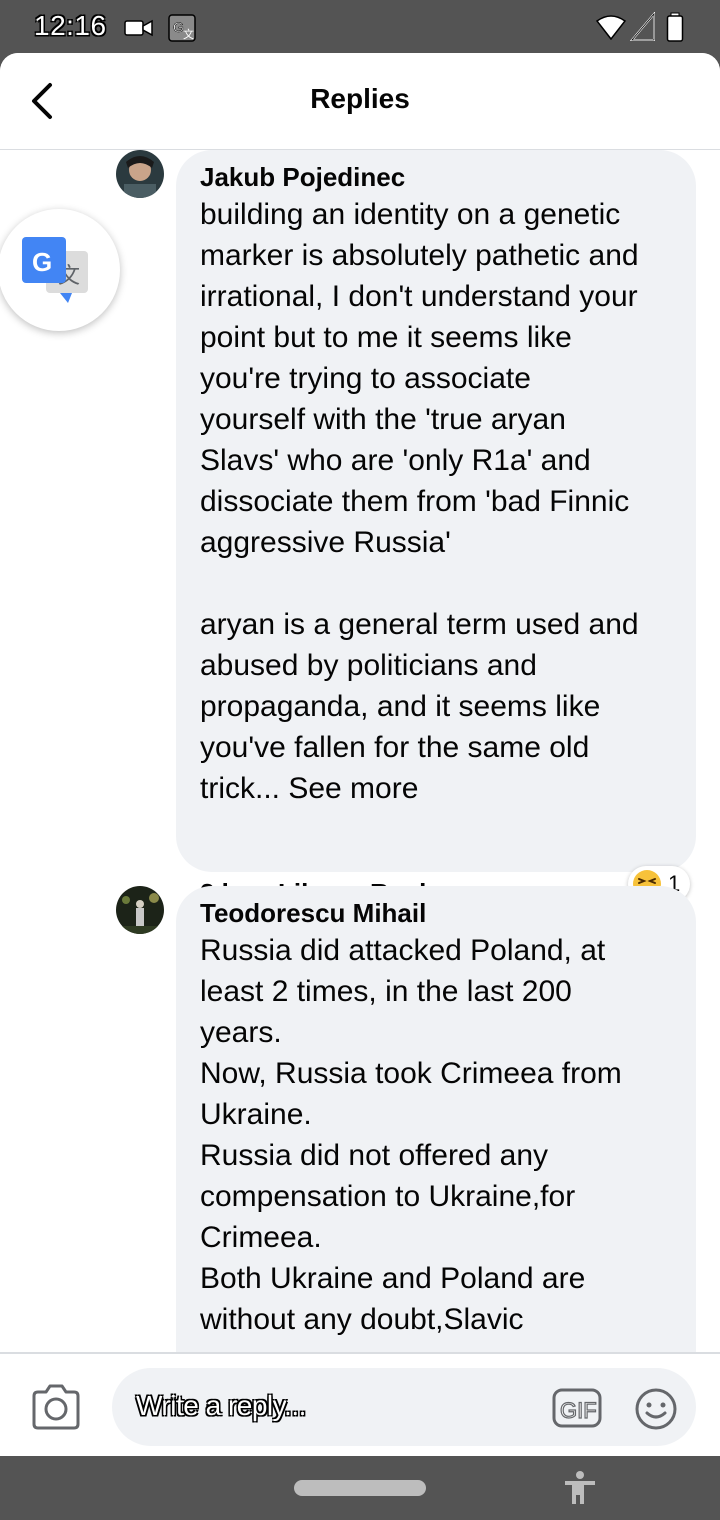 This screenshot has width=720, height=1520. I want to click on camera-icon, so click(56, 1407).